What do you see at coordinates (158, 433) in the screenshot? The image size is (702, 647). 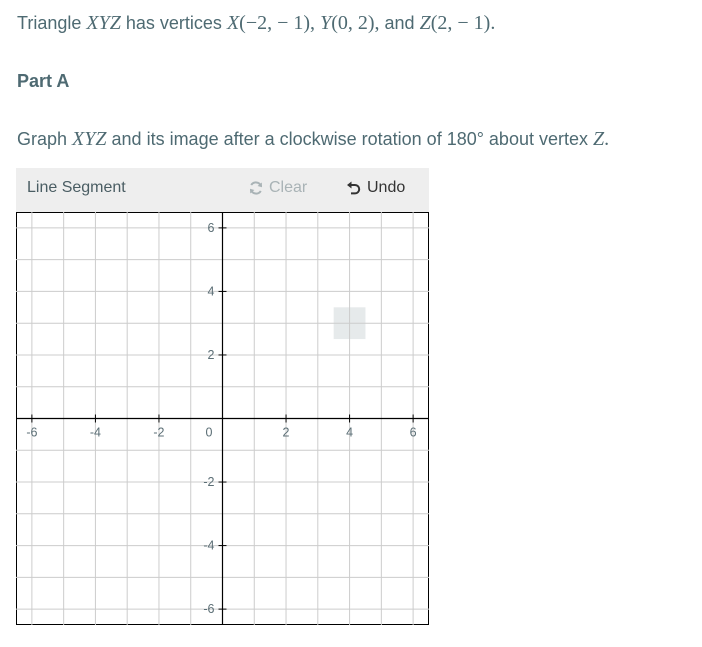 I see `x-tick-label: -2` at bounding box center [158, 433].